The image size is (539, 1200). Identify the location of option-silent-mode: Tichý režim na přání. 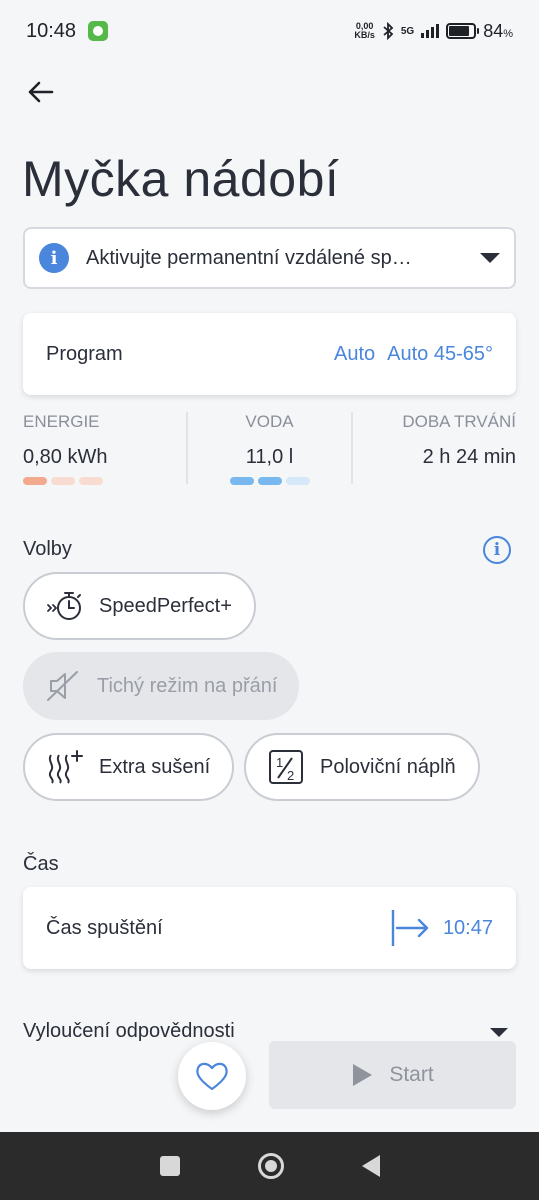
(161, 686).